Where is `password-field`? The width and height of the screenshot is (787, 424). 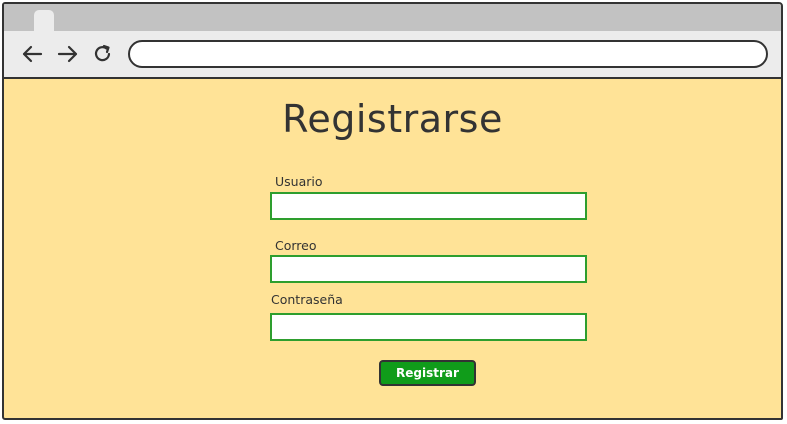
password-field is located at coordinates (428, 327).